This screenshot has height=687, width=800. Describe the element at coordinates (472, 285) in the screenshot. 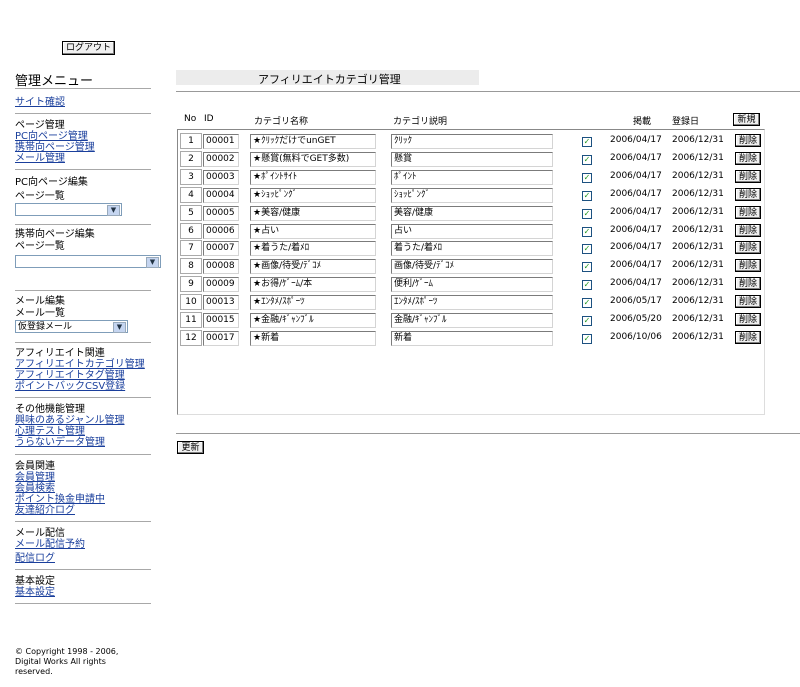

I see `row-desc-field: 便利/ｹﾞｰﾑ` at that location.